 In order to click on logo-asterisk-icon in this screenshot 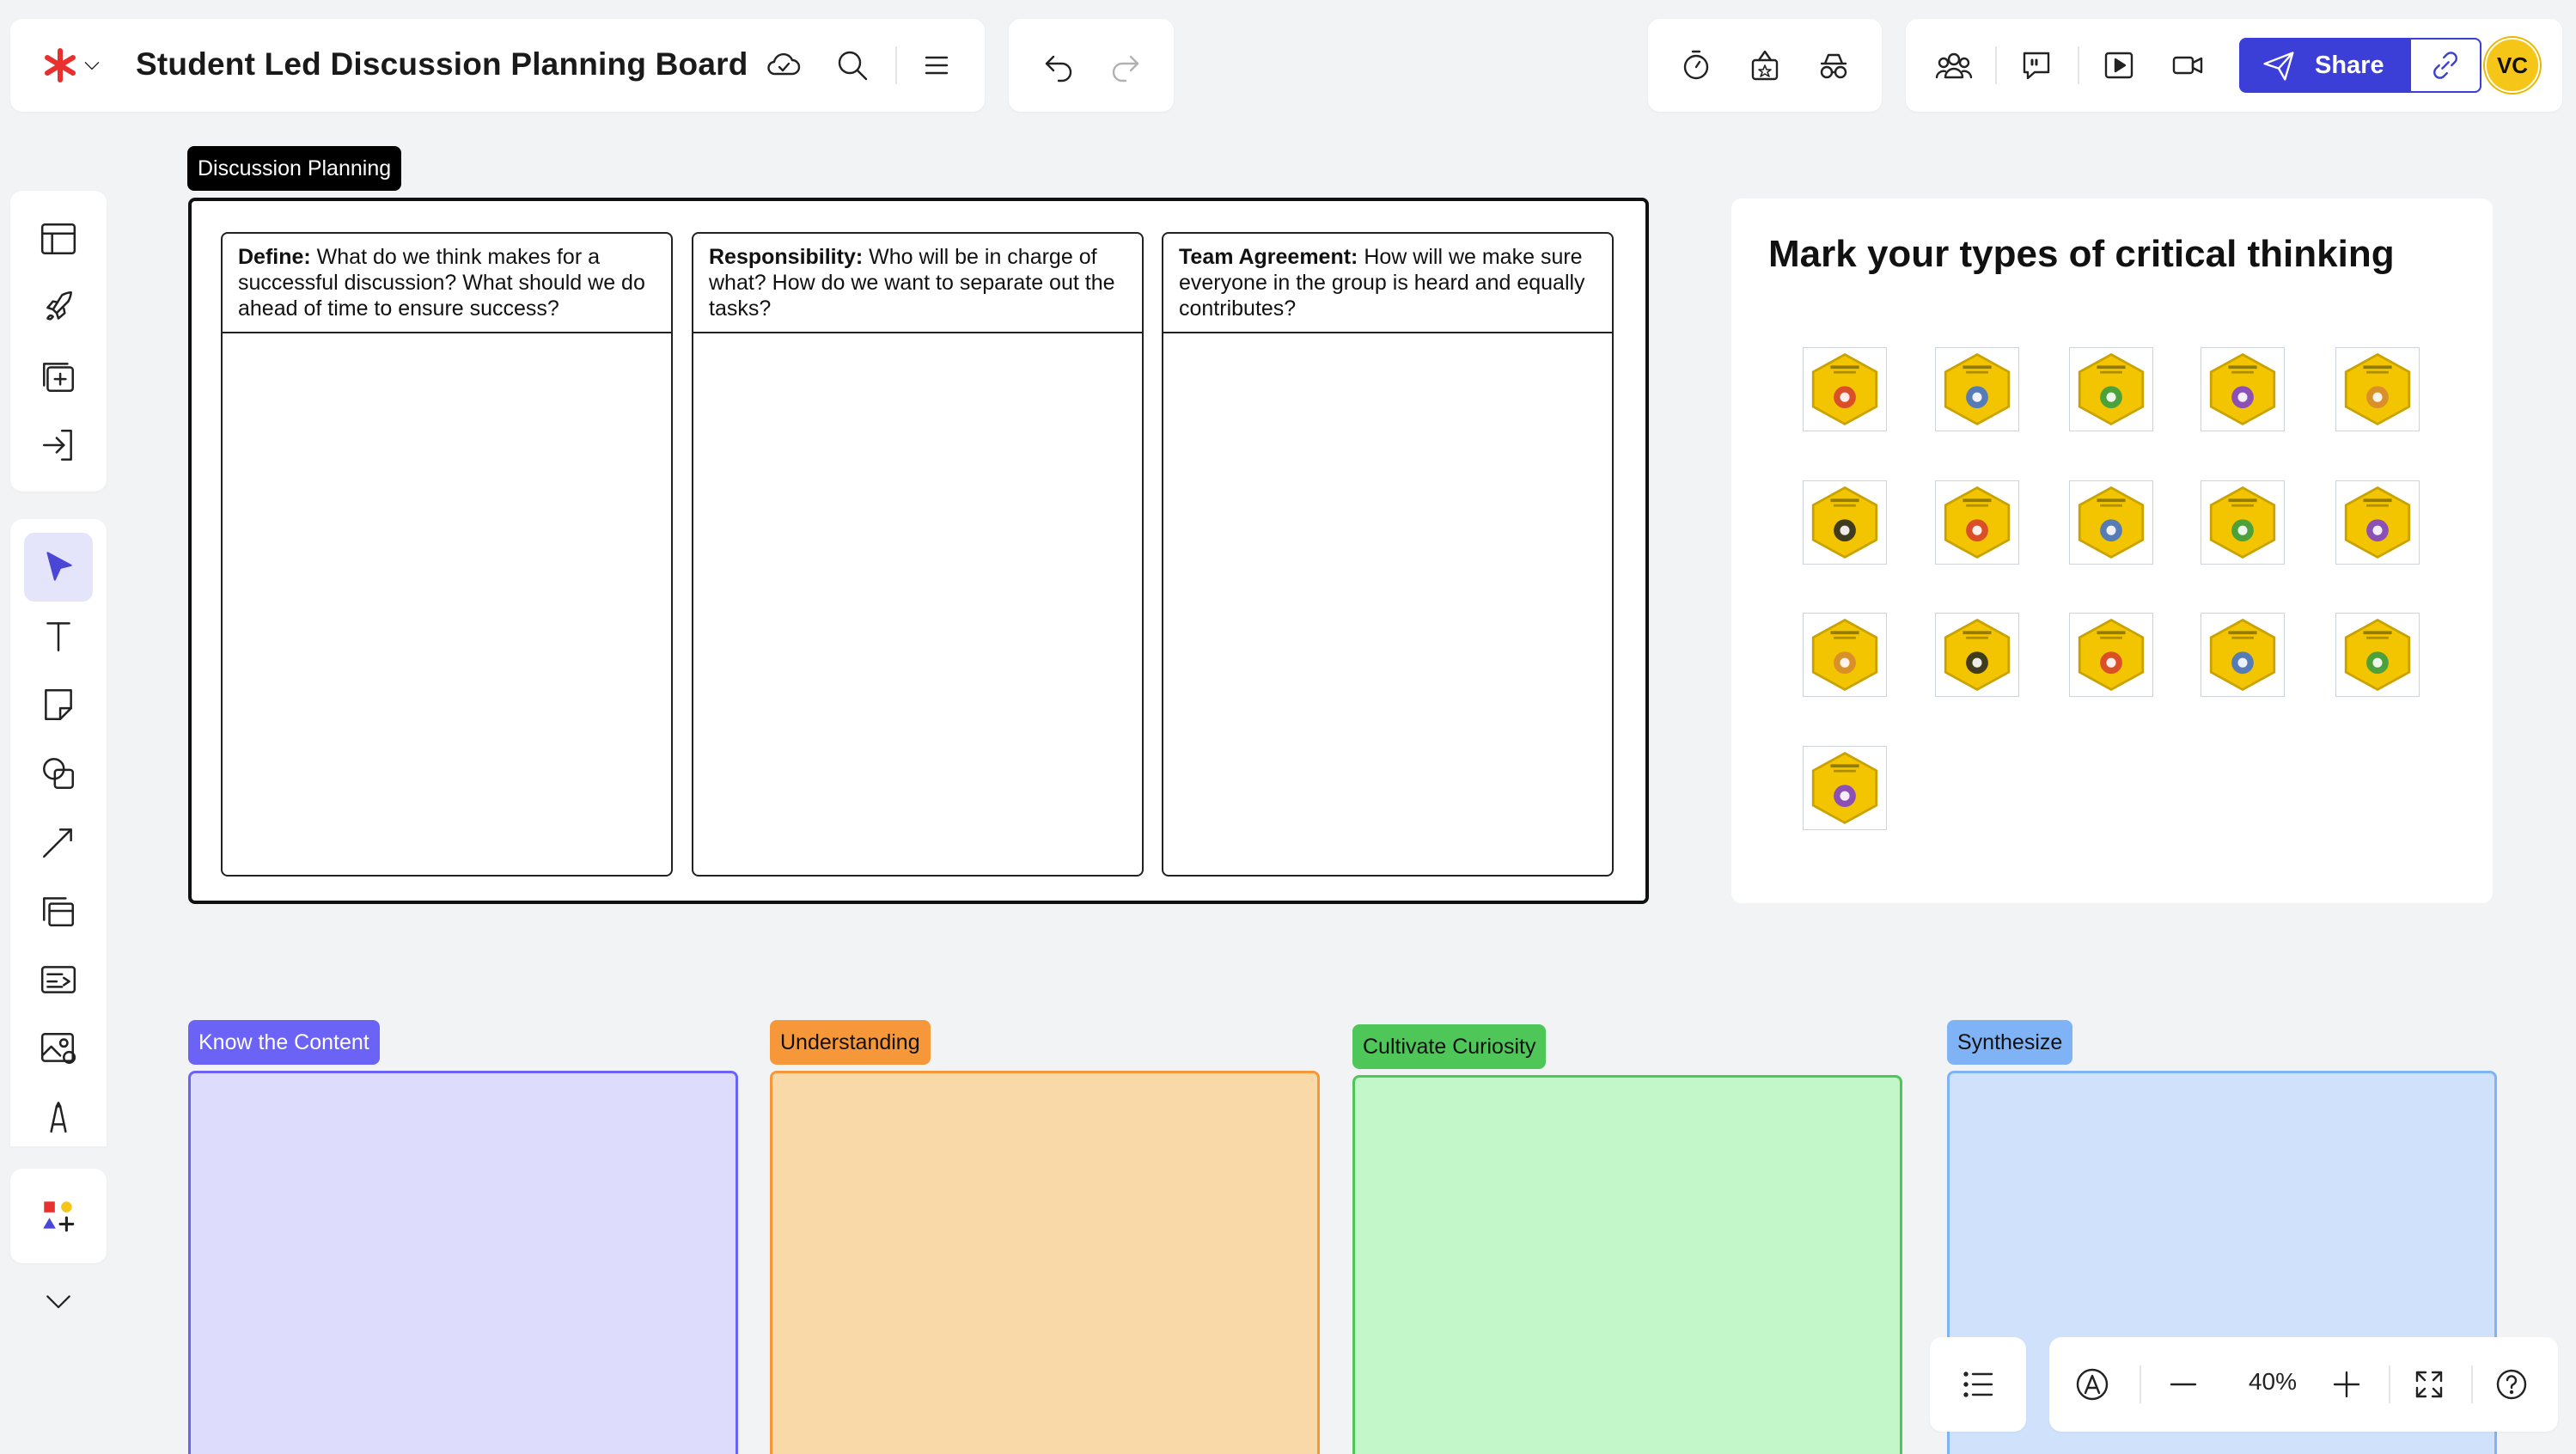, I will do `click(60, 65)`.